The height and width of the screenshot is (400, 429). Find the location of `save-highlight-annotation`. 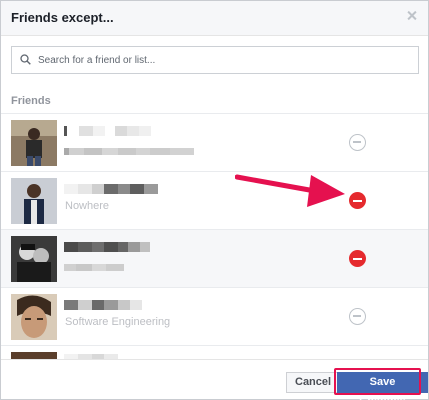

save-highlight-annotation is located at coordinates (377, 381).